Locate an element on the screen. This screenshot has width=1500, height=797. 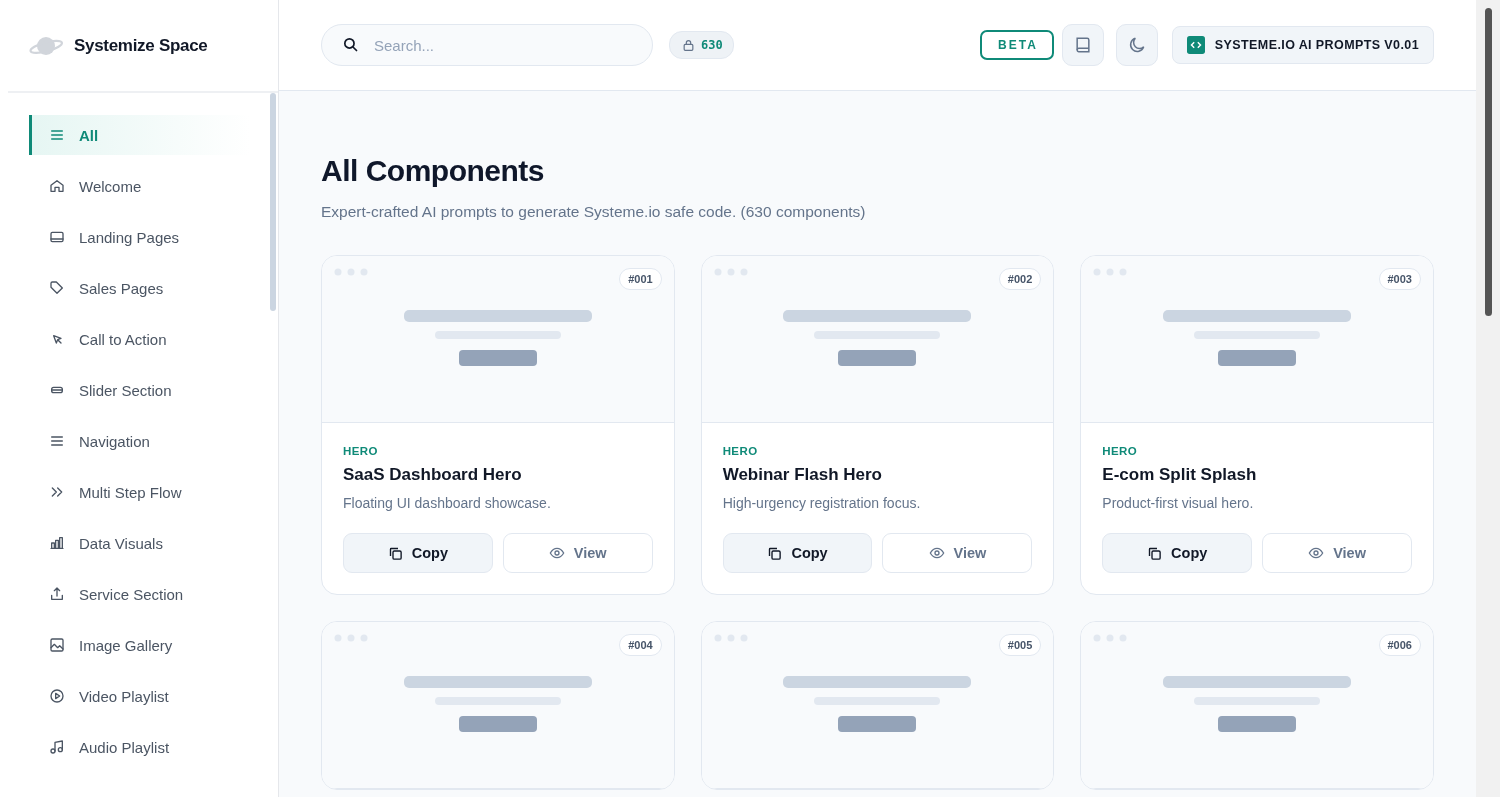
card-number: #006 is located at coordinates (1399, 645).